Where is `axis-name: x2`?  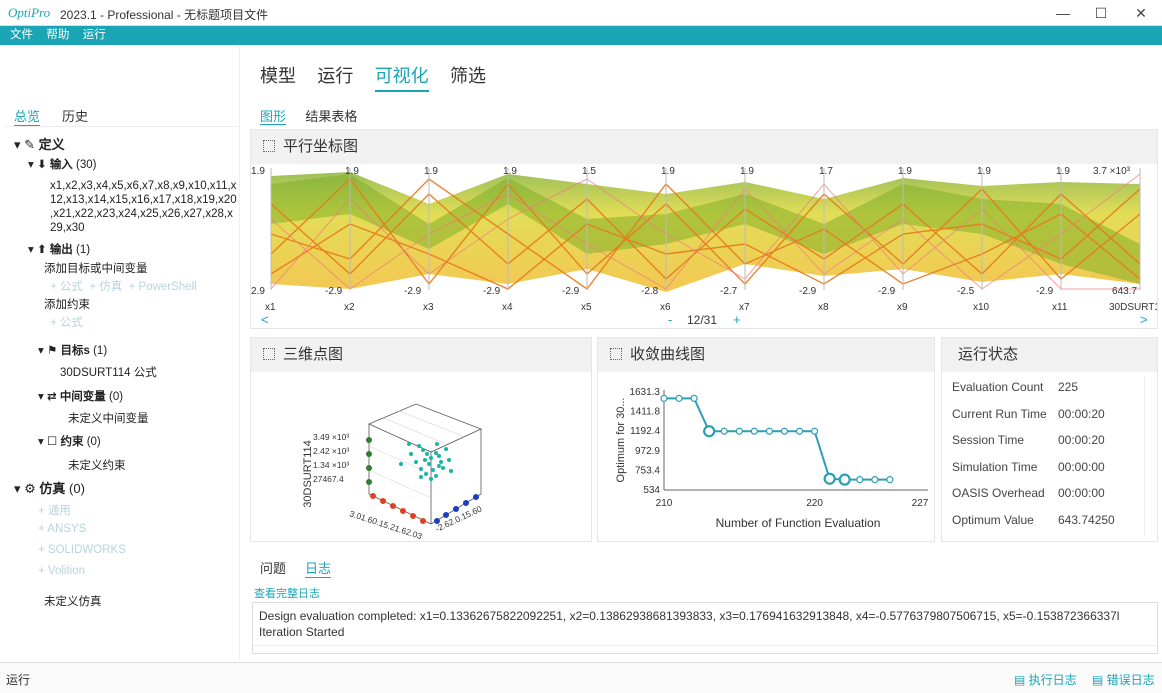 axis-name: x2 is located at coordinates (349, 307).